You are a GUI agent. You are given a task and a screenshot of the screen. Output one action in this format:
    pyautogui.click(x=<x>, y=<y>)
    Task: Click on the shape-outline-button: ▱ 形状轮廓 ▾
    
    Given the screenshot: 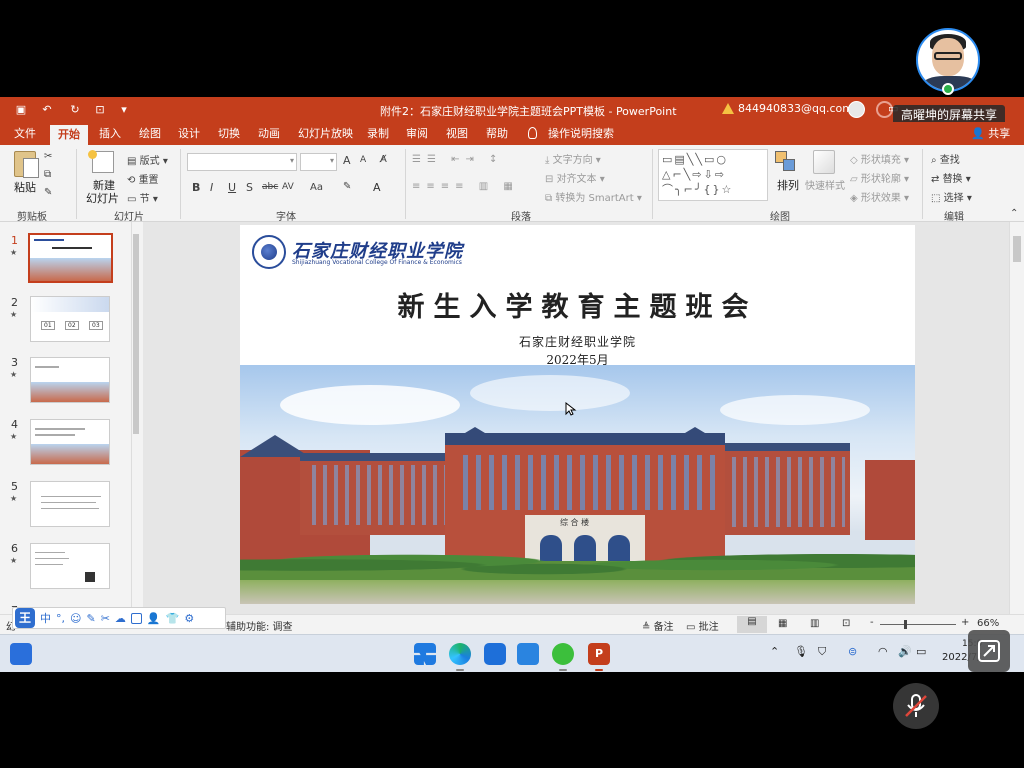 What is the action you would take?
    pyautogui.click(x=879, y=177)
    